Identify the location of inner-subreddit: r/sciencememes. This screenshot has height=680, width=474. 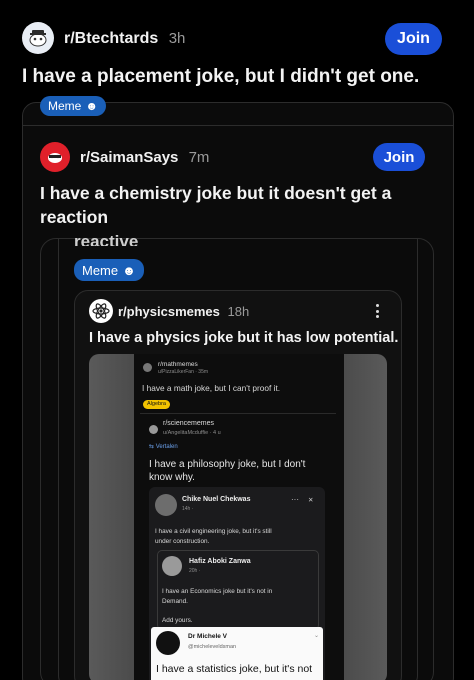
(188, 423).